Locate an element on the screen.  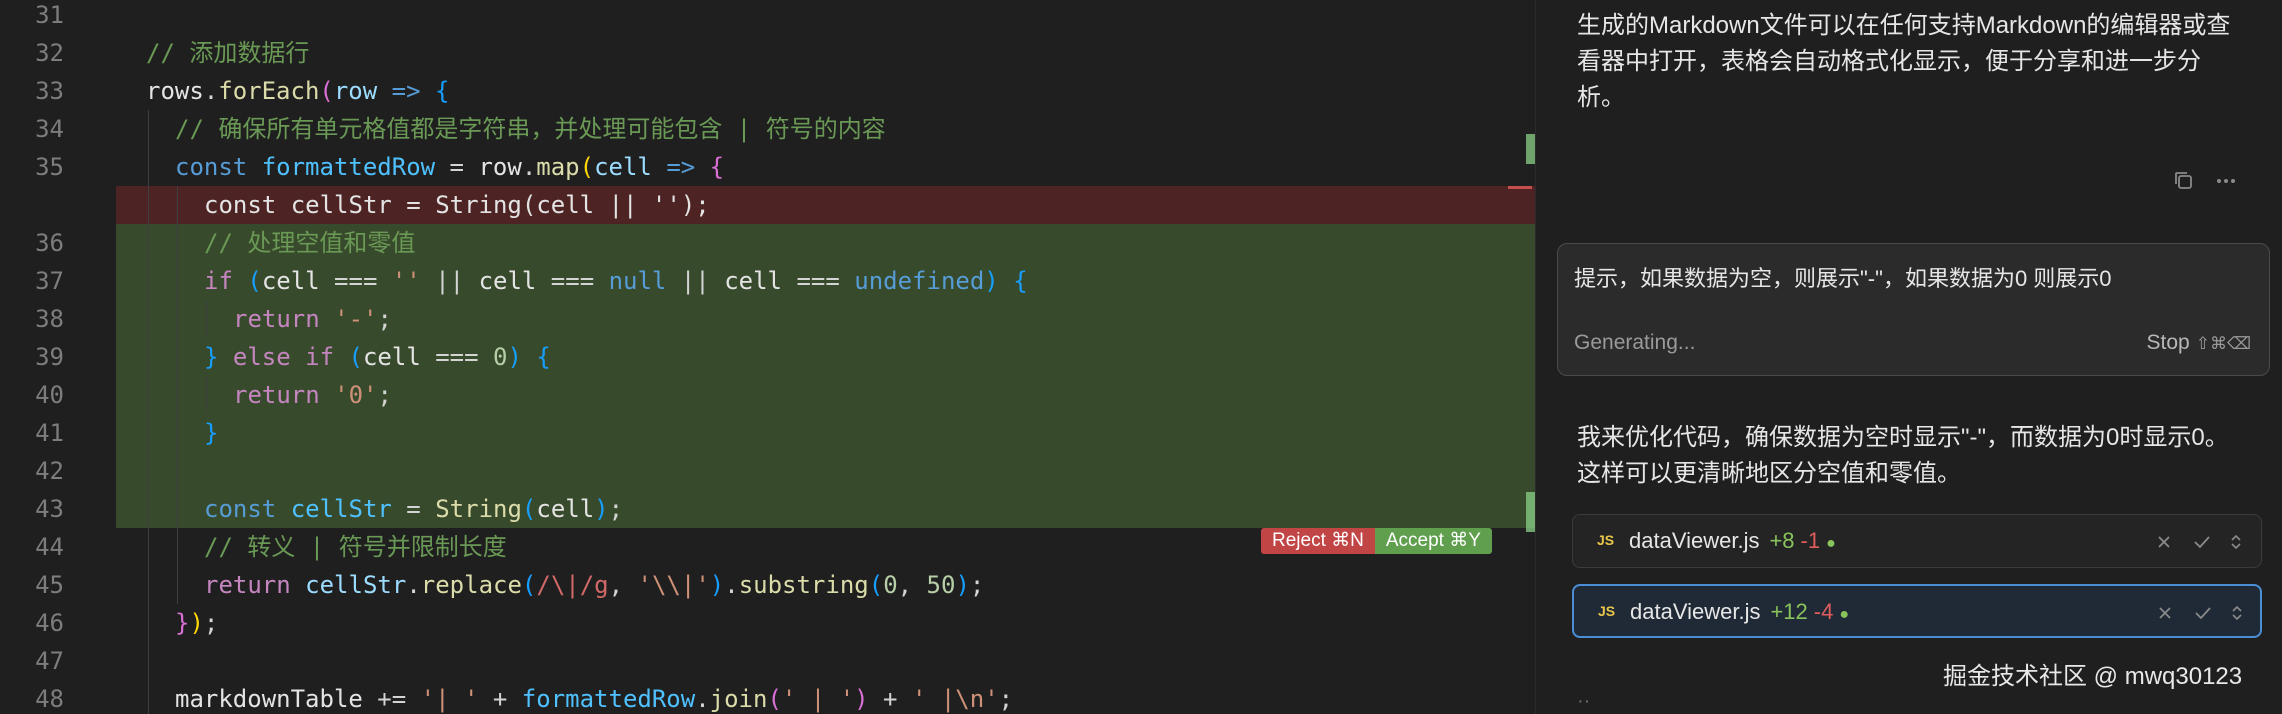
added-code-line: 40 return '0'; is located at coordinates (767, 395).